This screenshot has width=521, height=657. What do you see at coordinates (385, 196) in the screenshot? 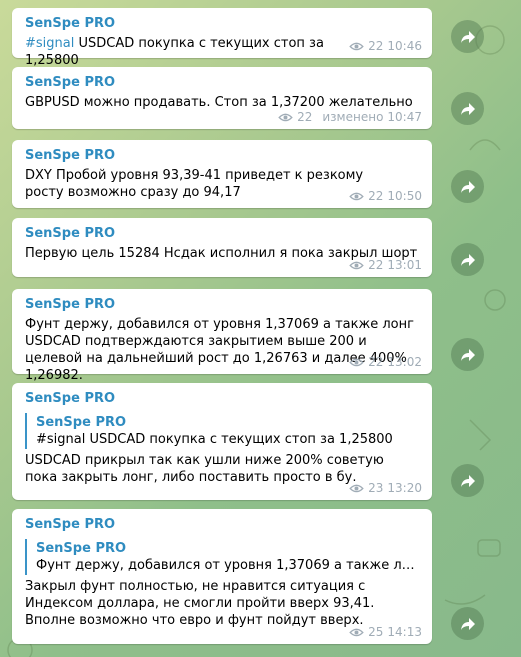
I see `message-meta: 22 10:50` at bounding box center [385, 196].